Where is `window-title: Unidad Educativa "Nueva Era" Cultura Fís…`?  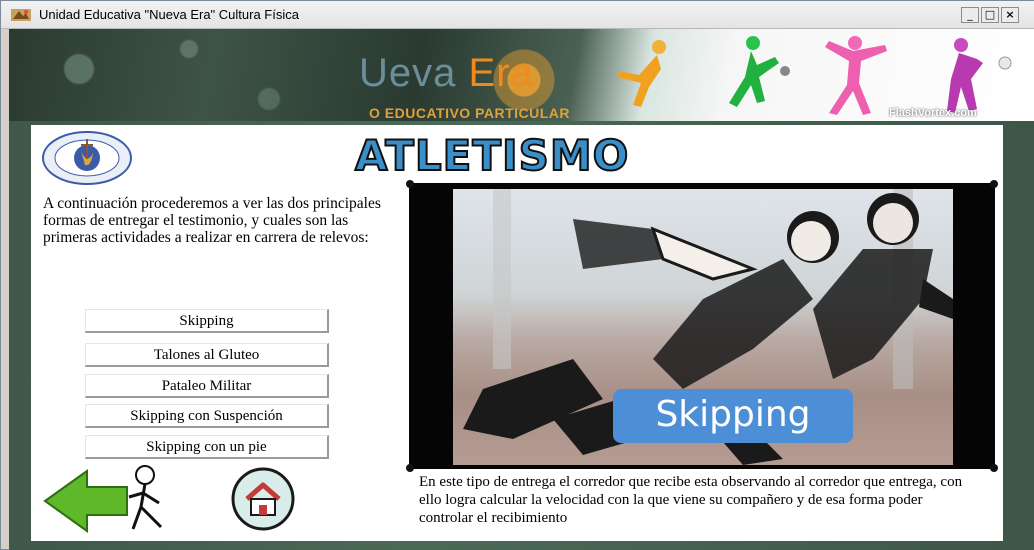
window-title: Unidad Educativa "Nueva Era" Cultura Fís… is located at coordinates (169, 14).